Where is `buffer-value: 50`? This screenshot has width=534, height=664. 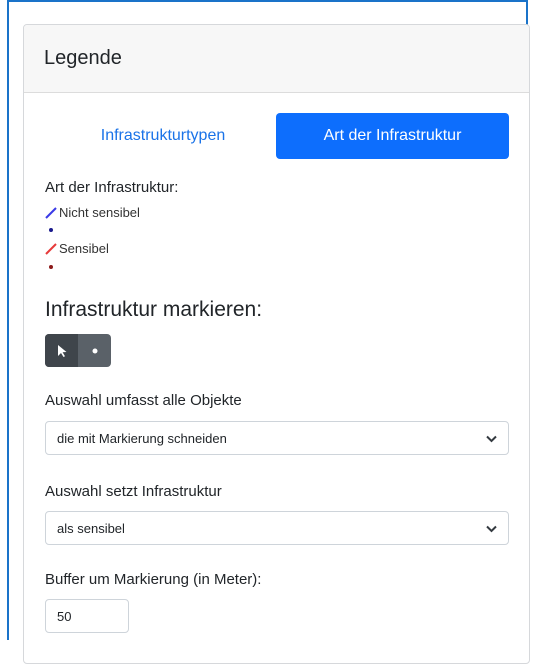
buffer-value: 50 is located at coordinates (64, 616).